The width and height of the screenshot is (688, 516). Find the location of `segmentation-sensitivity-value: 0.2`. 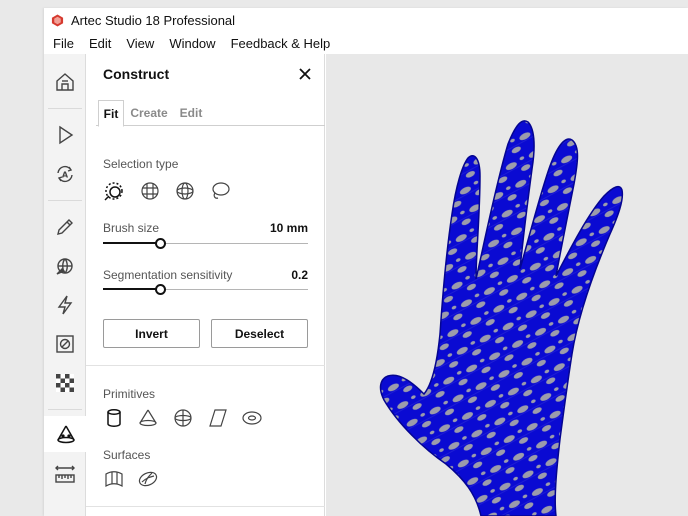

segmentation-sensitivity-value: 0.2 is located at coordinates (299, 275).